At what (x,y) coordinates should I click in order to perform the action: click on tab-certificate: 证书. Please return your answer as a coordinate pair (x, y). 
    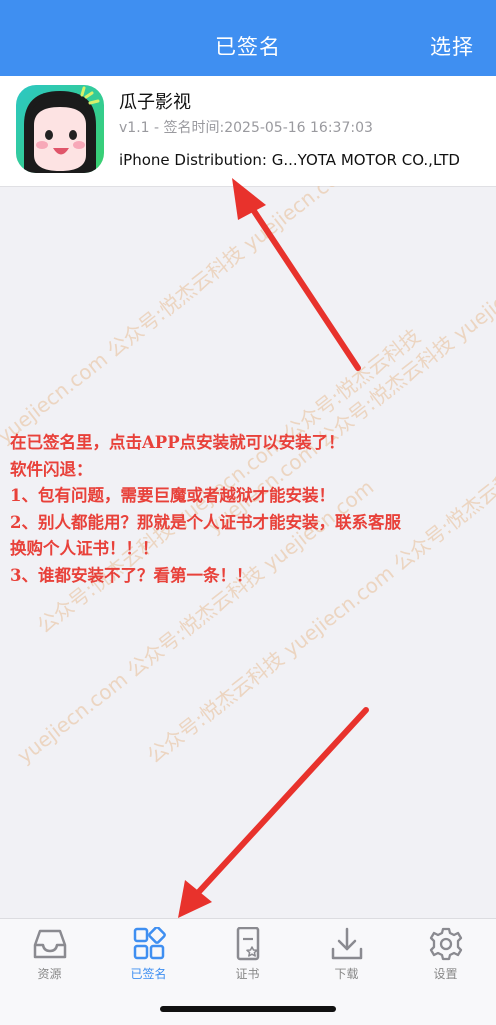
    Looking at the image, I should click on (247, 959).